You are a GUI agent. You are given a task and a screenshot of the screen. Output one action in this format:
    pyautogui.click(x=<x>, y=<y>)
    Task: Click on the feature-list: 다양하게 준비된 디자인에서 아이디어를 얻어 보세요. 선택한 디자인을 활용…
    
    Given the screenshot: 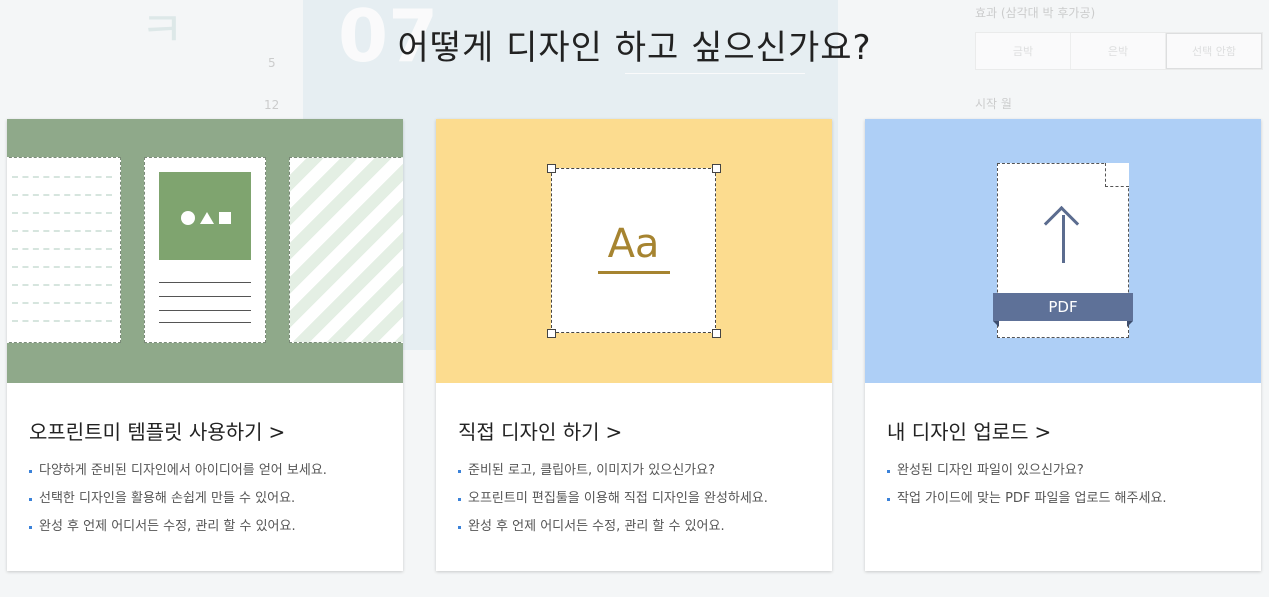 What is the action you would take?
    pyautogui.click(x=178, y=499)
    